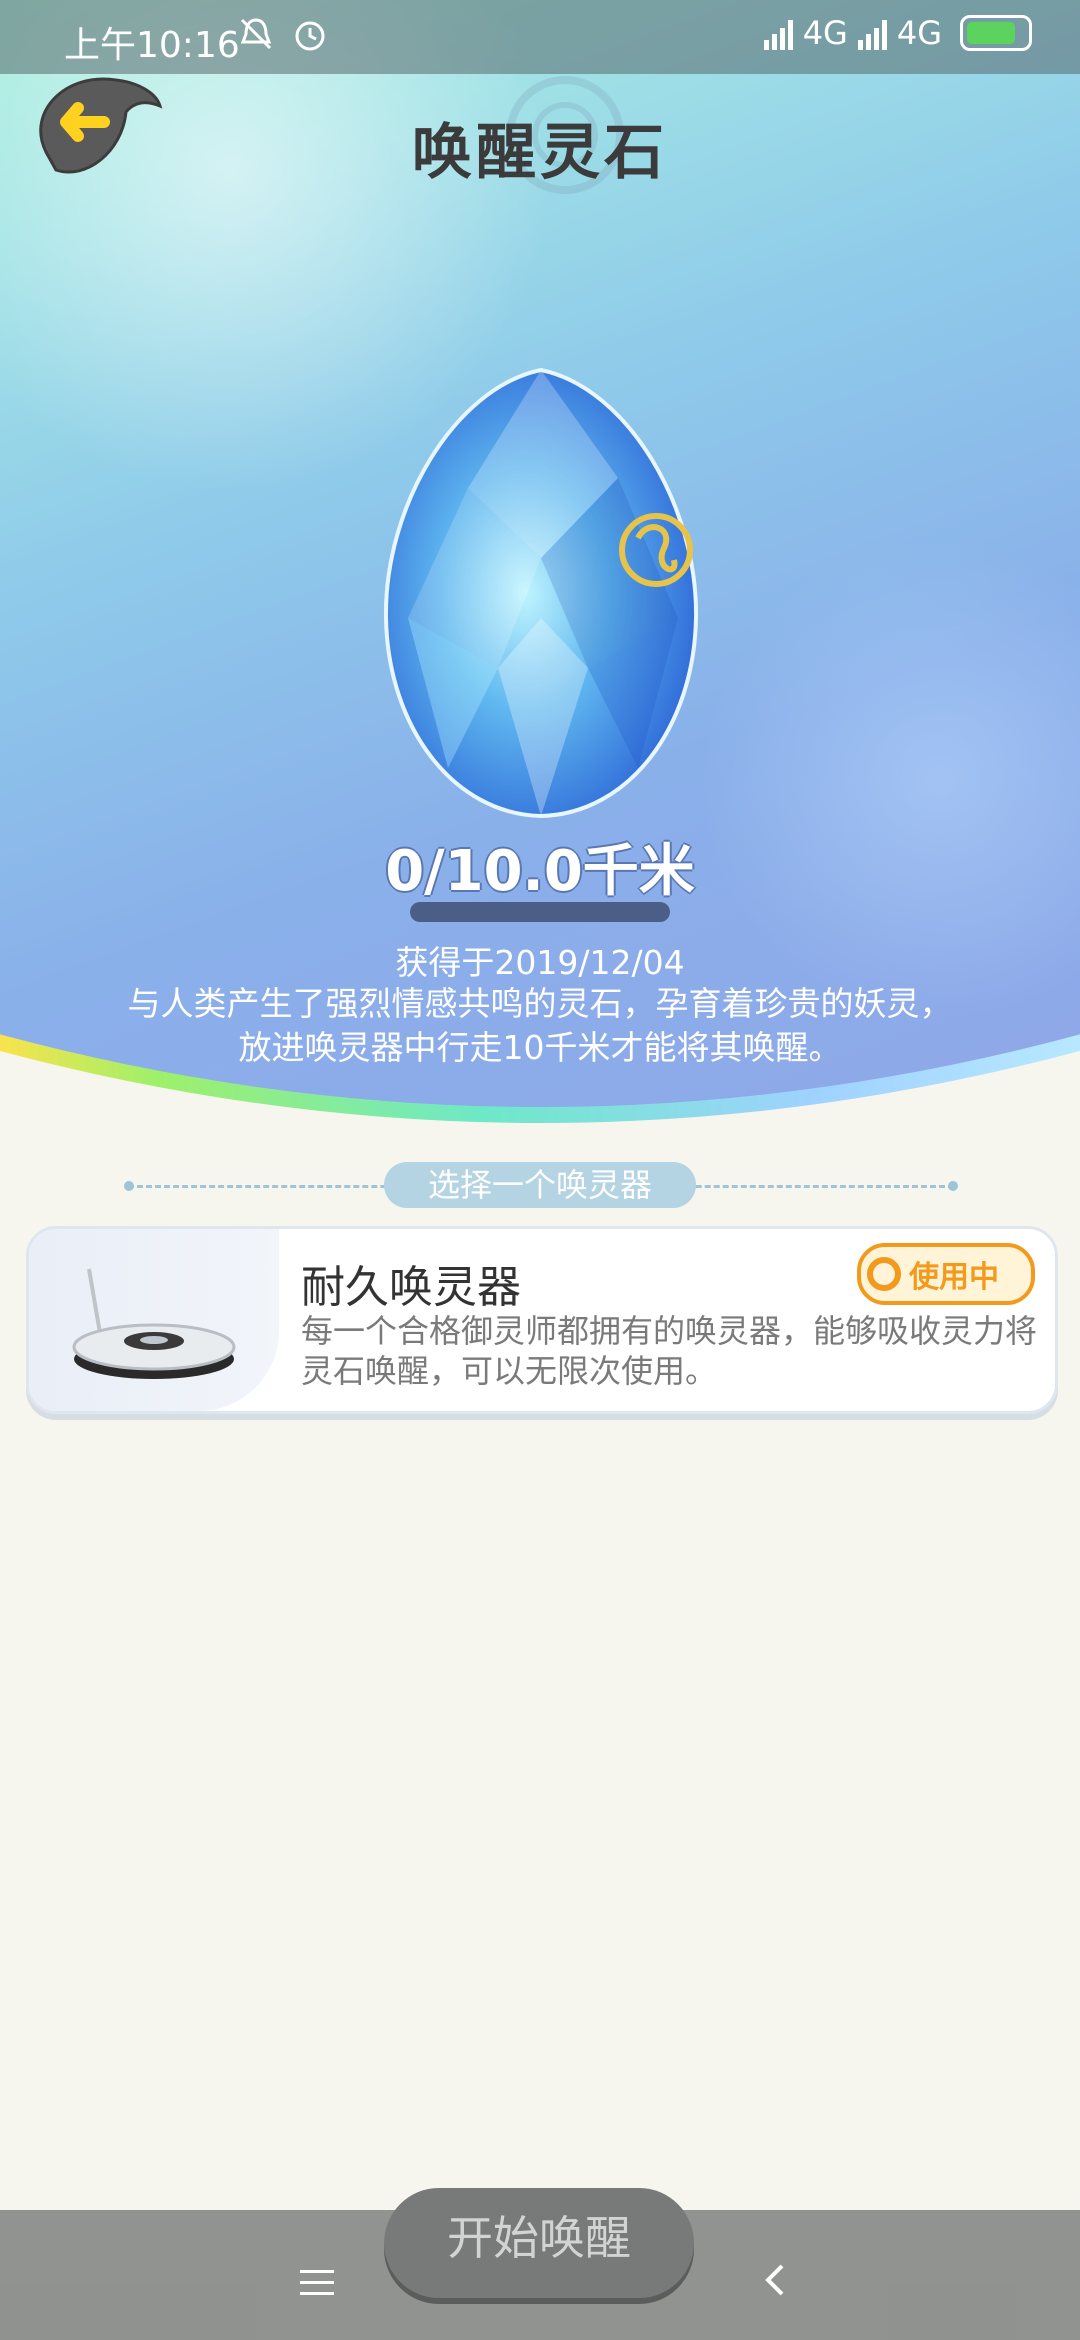 The width and height of the screenshot is (1080, 2340). Describe the element at coordinates (539, 2243) in the screenshot. I see `start-awaken-button: 开始唤醒` at that location.